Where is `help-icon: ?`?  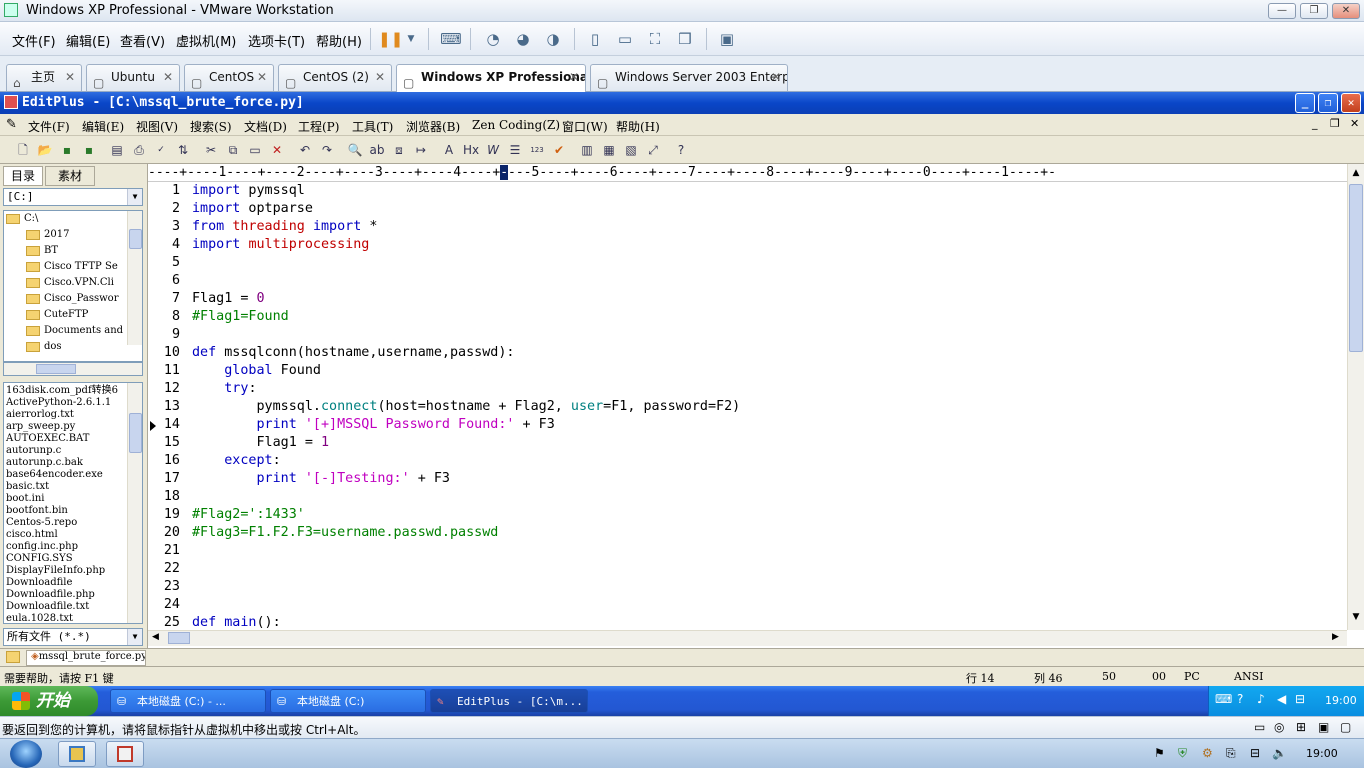 help-icon: ? is located at coordinates (1240, 699).